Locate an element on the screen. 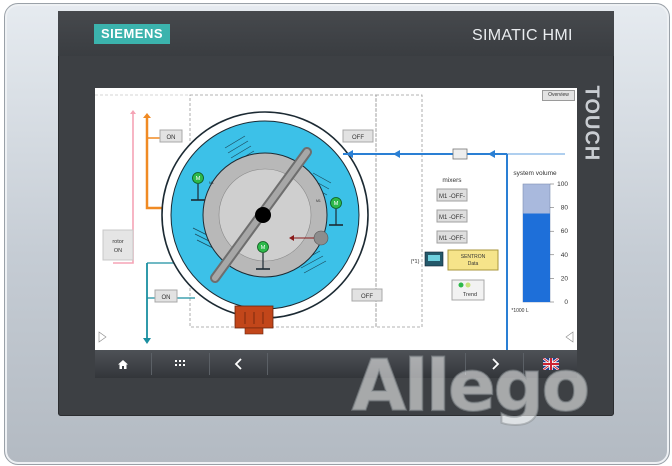 The width and height of the screenshot is (672, 466). back-icon is located at coordinates (238, 364).